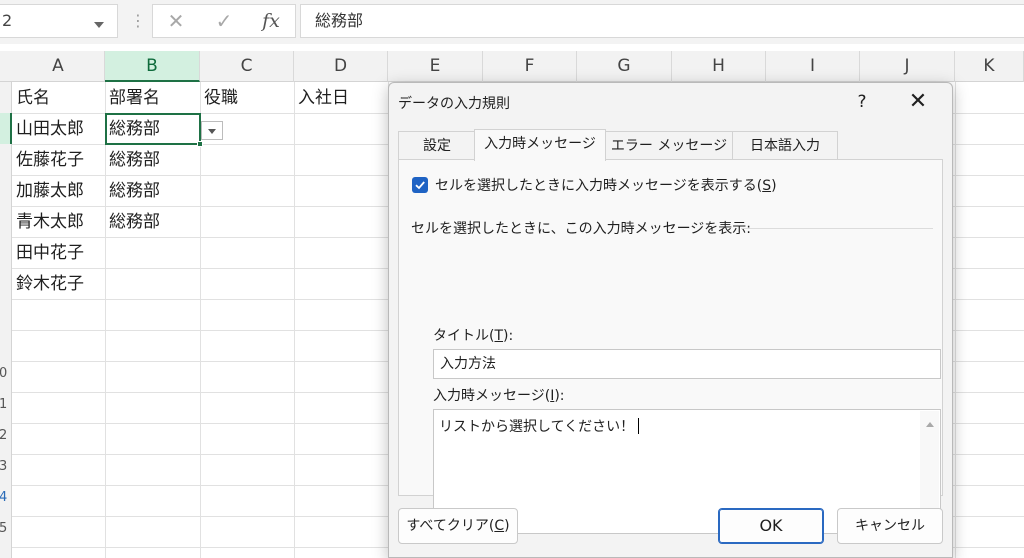 This screenshot has width=1024, height=558. Describe the element at coordinates (3, 373) in the screenshot. I see `row-number: 0` at that location.